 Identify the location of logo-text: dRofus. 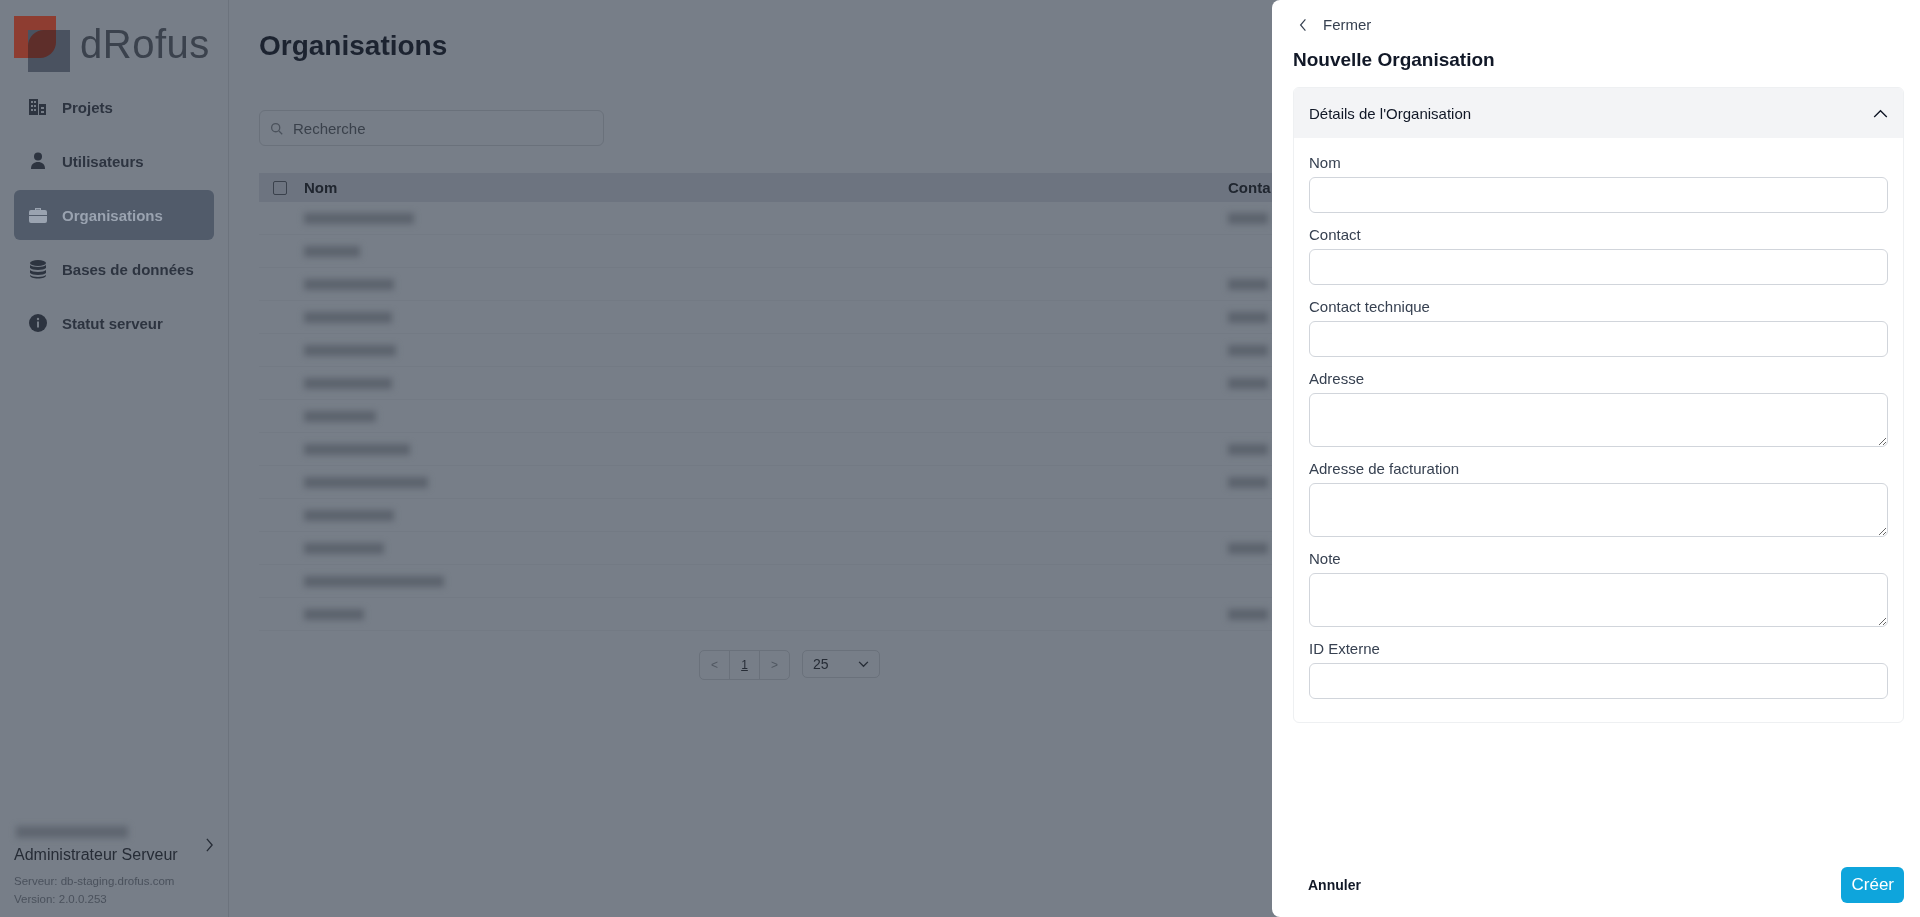
(145, 44).